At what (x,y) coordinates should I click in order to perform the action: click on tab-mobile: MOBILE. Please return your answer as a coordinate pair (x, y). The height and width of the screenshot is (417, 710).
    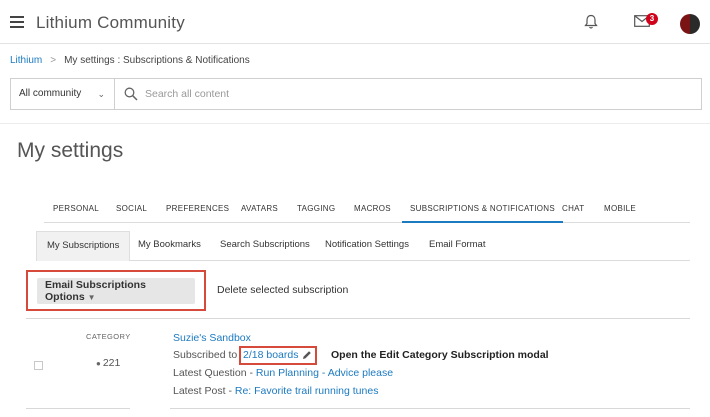
    Looking at the image, I should click on (620, 209).